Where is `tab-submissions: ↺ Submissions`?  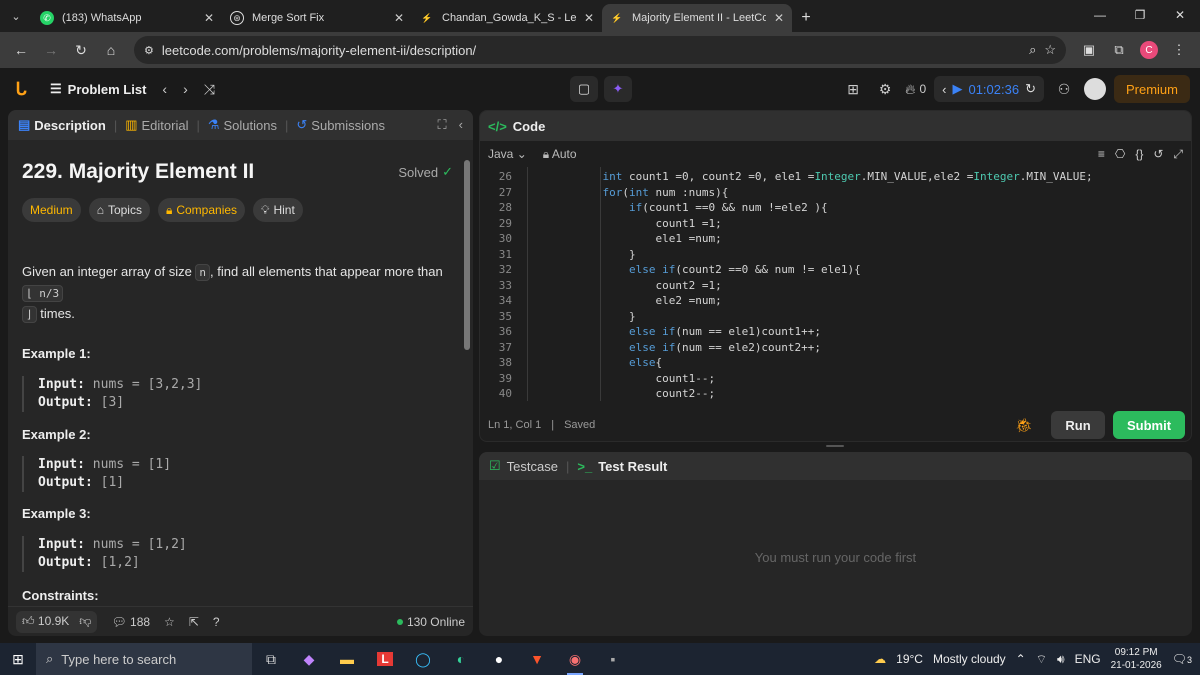
tab-submissions: ↺ Submissions is located at coordinates (340, 125).